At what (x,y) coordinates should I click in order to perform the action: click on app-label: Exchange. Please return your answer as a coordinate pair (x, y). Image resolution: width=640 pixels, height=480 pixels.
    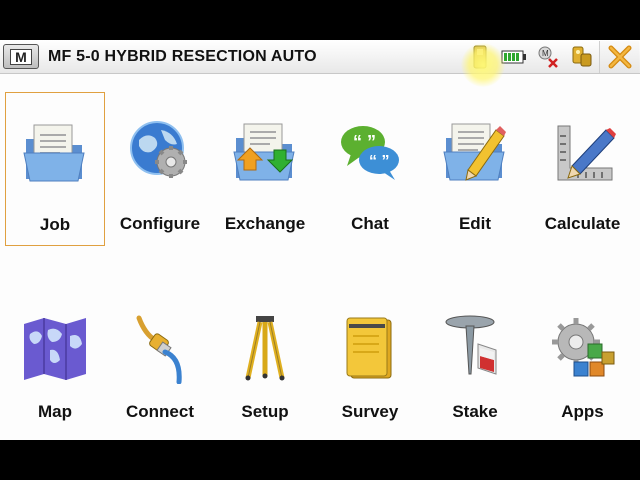
    Looking at the image, I should click on (265, 223).